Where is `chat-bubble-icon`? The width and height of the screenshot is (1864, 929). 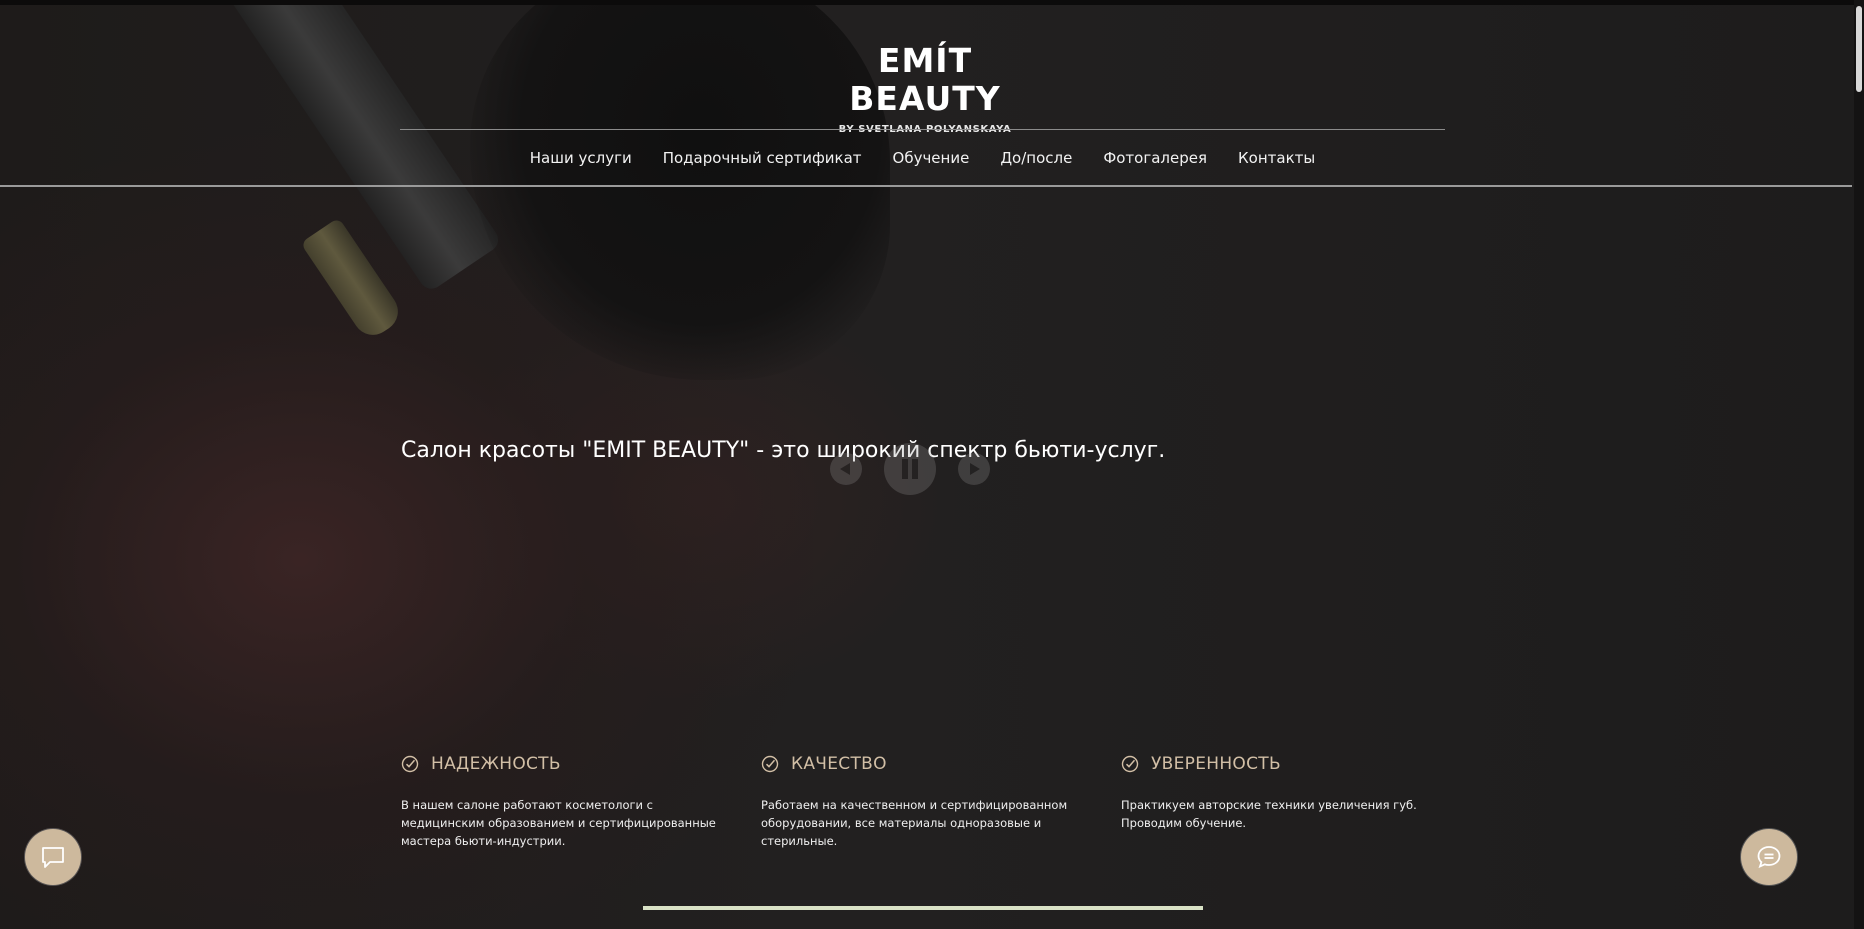 chat-bubble-icon is located at coordinates (53, 857).